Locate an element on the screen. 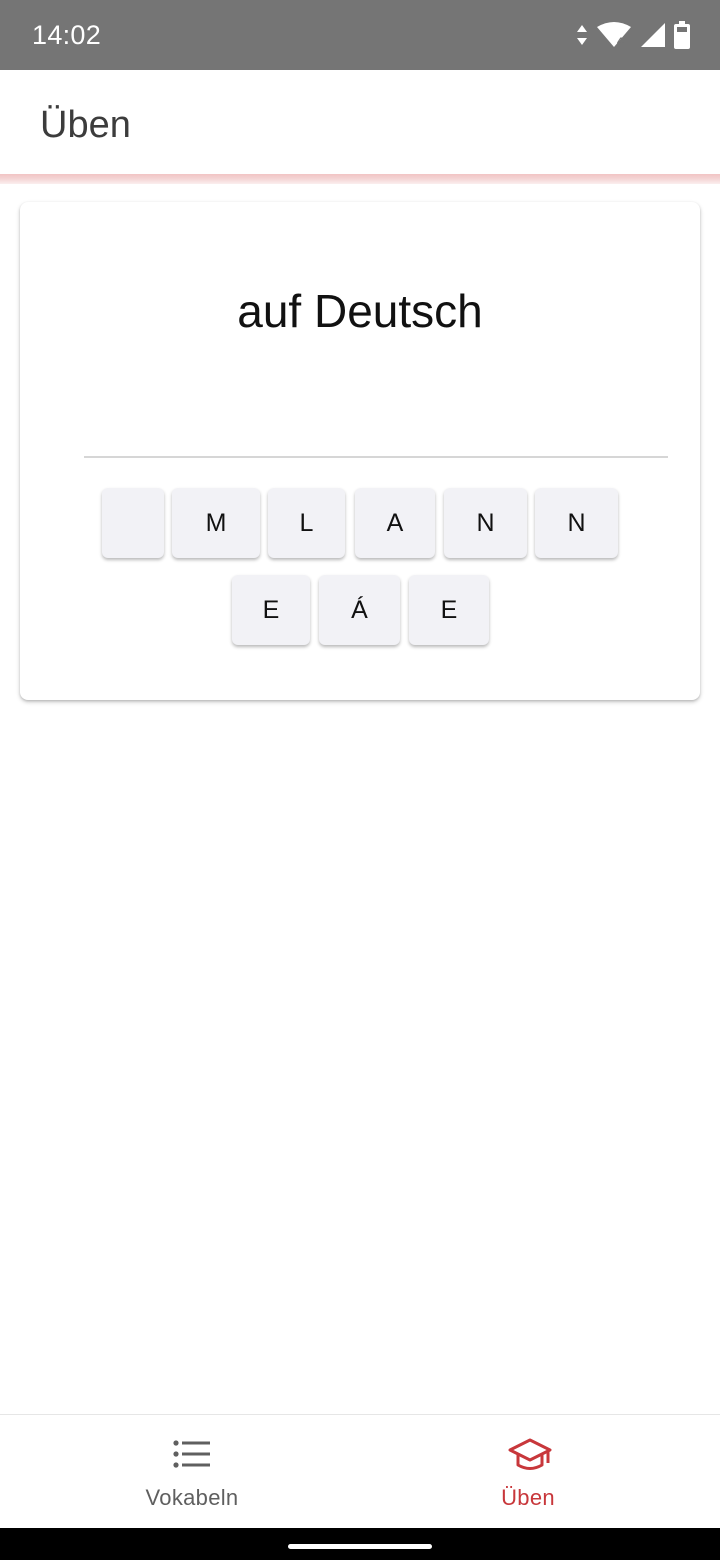 The image size is (720, 1560). nav-item-ueben: Üben is located at coordinates (528, 1472).